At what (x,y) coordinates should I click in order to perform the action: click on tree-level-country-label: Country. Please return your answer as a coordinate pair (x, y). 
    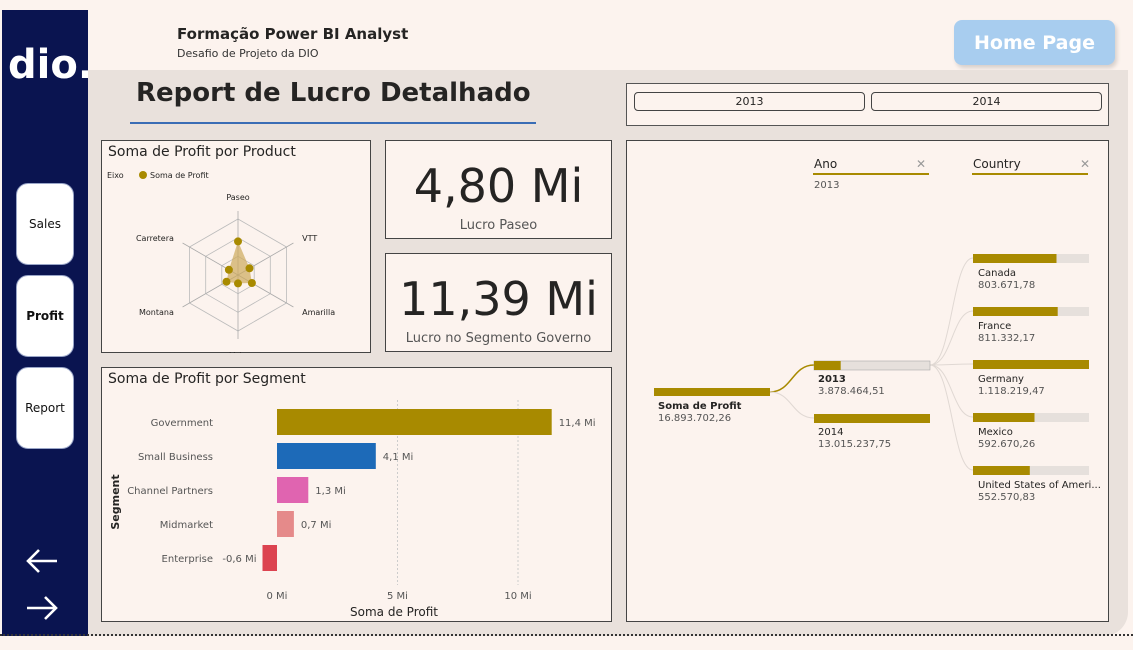
    Looking at the image, I should click on (997, 164).